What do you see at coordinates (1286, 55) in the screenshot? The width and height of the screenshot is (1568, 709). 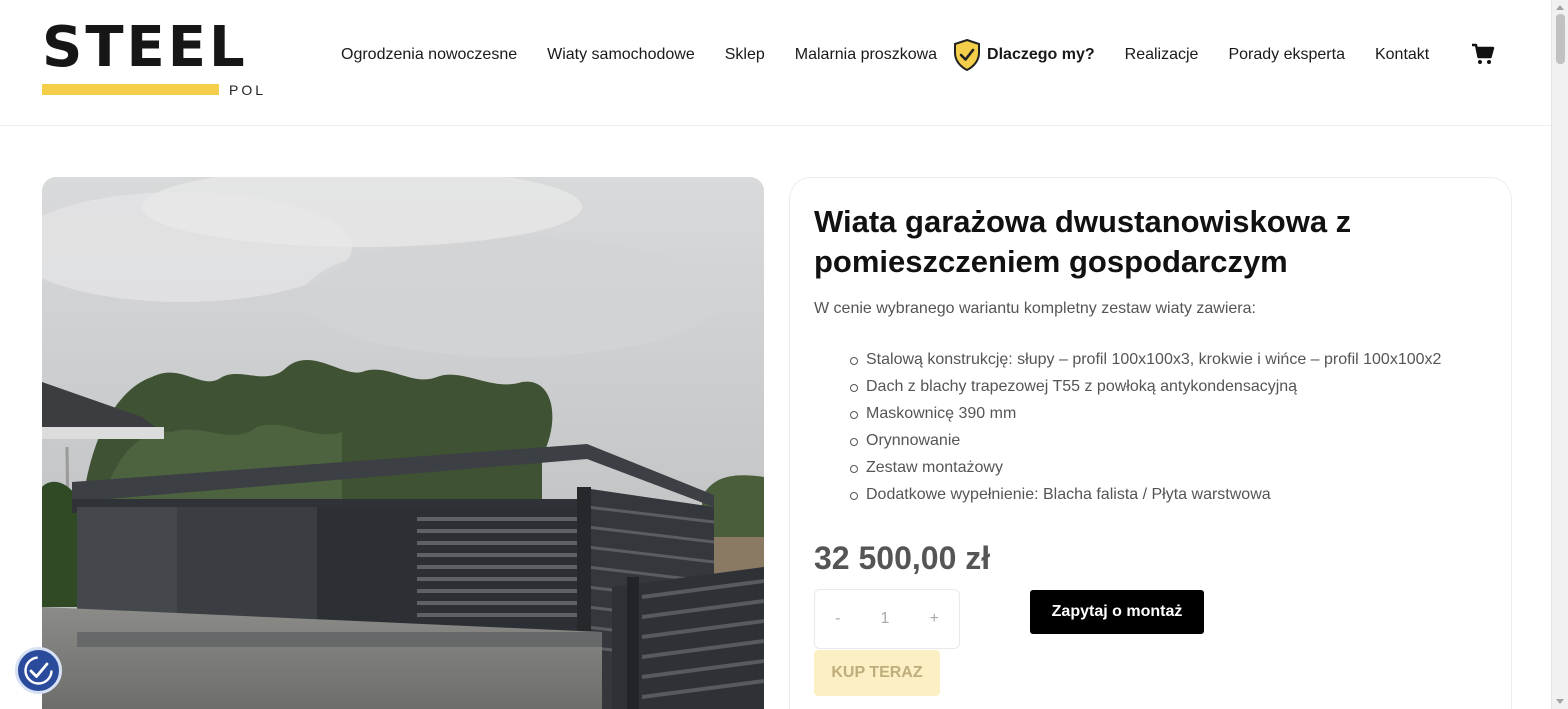 I see `nav-item-porady: Porady eksperta` at bounding box center [1286, 55].